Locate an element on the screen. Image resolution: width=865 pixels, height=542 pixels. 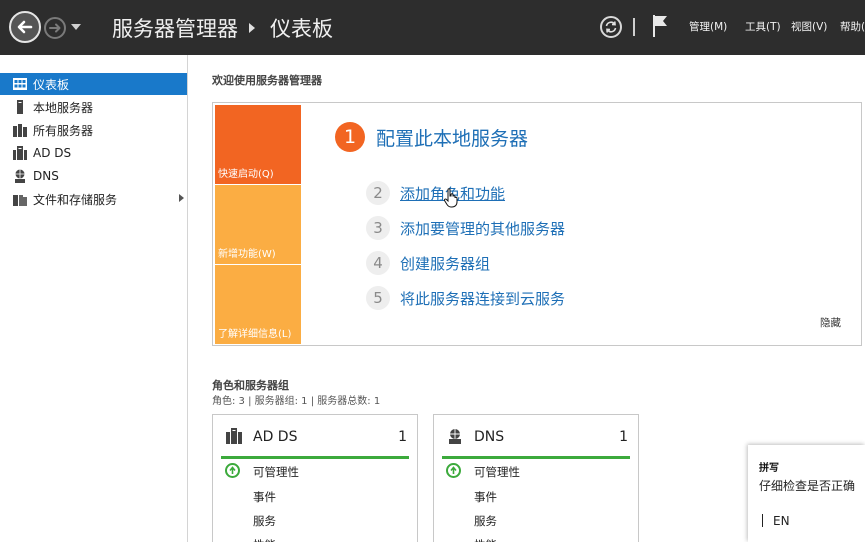
file-storage-icon is located at coordinates (20, 200).